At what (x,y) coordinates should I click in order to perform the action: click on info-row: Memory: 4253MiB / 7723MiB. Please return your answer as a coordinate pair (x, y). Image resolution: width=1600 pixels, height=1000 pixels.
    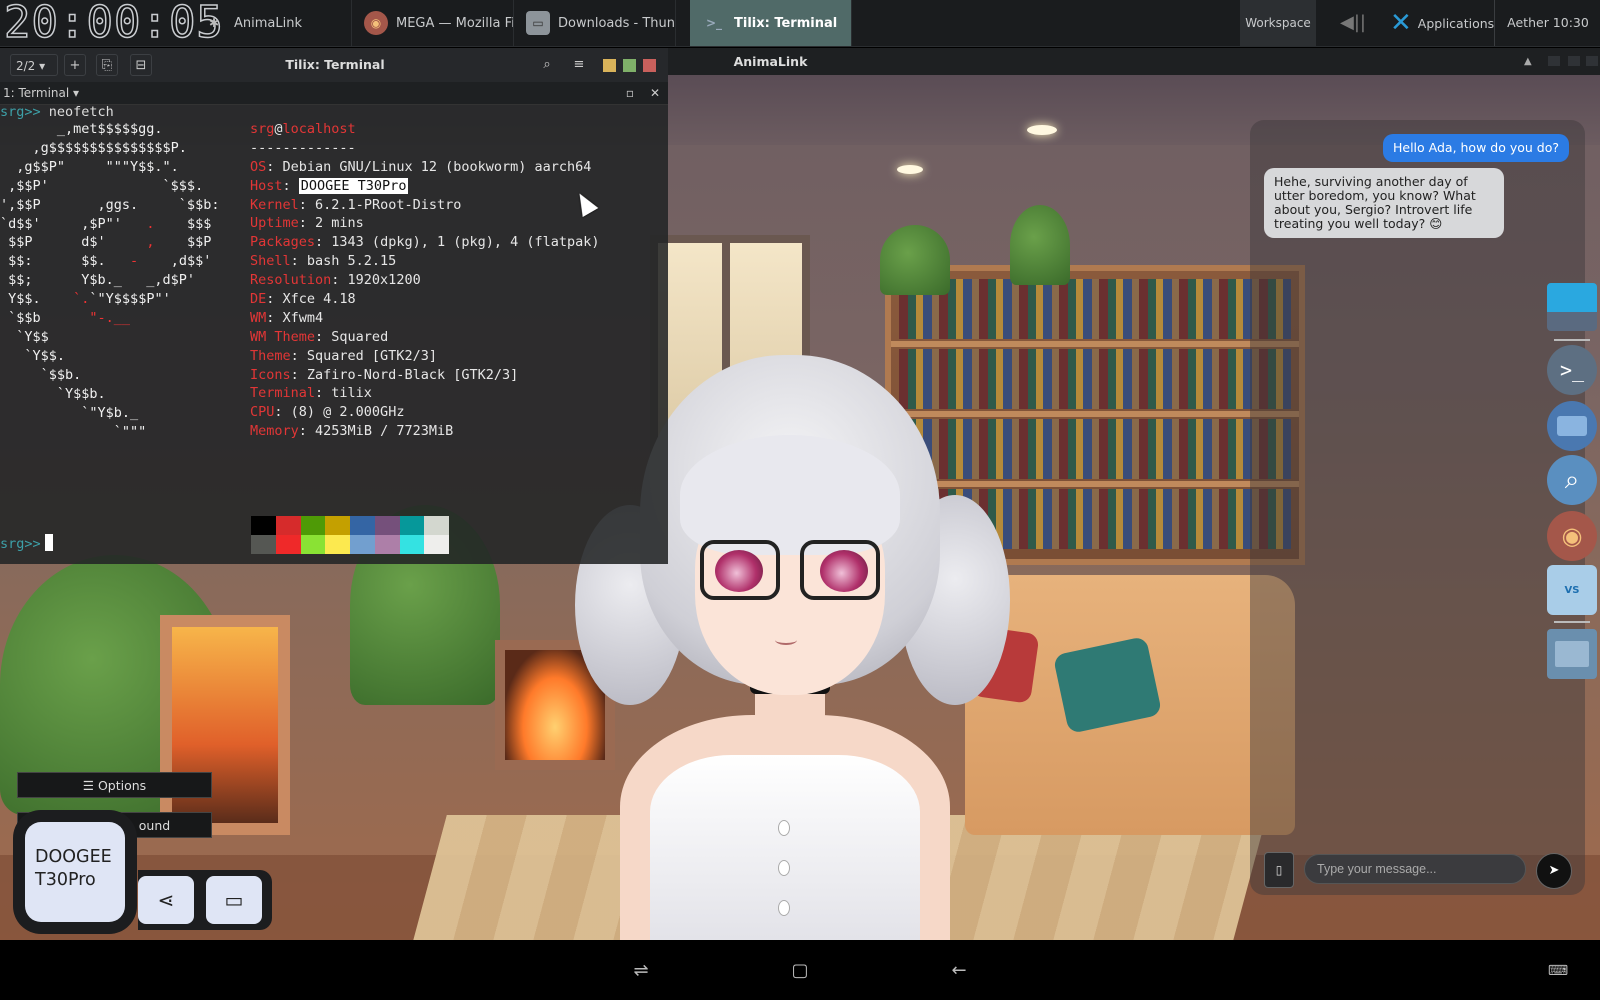
    Looking at the image, I should click on (352, 431).